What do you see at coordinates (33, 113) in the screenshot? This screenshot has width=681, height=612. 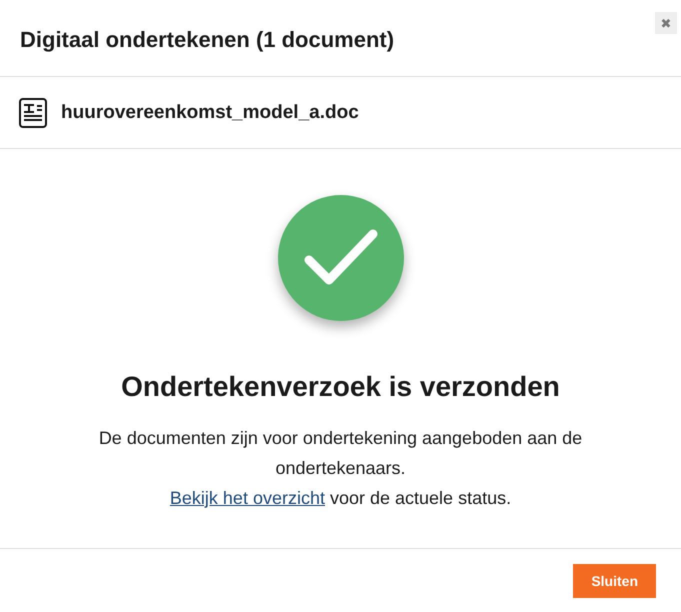 I see `document-icon` at bounding box center [33, 113].